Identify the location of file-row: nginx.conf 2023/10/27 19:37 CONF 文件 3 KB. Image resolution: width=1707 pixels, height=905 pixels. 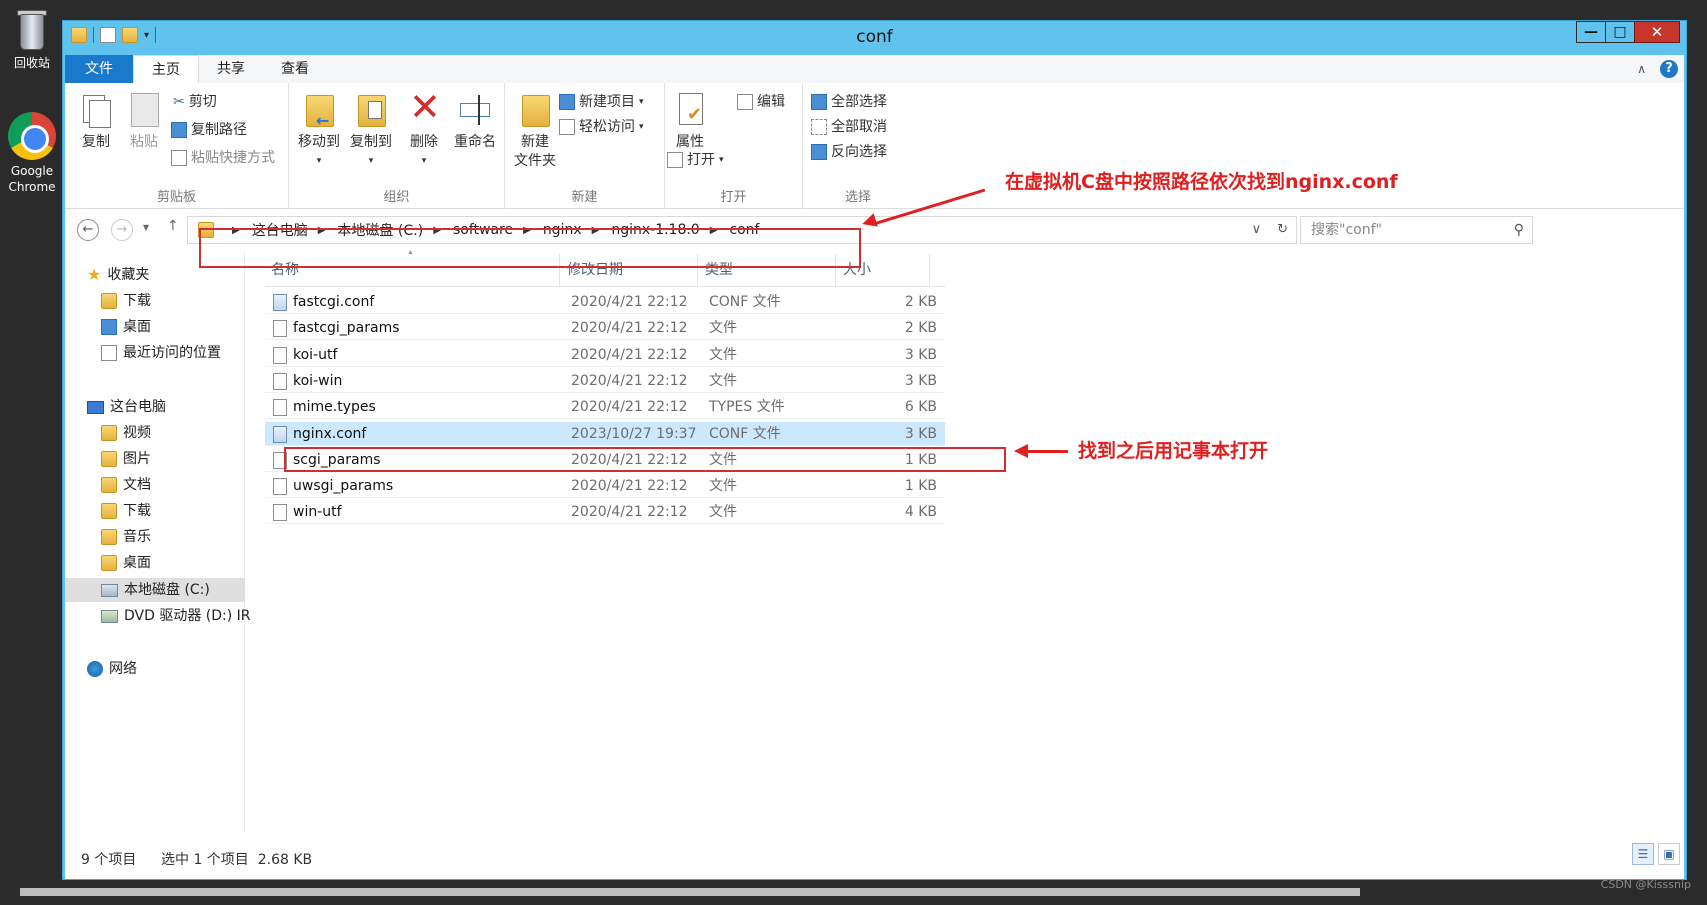
(605, 433).